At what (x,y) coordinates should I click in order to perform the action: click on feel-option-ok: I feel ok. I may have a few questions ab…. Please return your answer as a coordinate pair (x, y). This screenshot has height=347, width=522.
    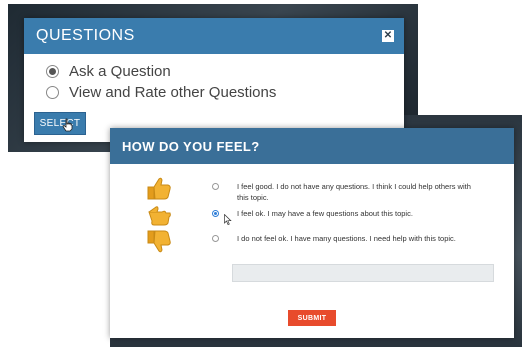
    Looking at the image, I should click on (347, 213).